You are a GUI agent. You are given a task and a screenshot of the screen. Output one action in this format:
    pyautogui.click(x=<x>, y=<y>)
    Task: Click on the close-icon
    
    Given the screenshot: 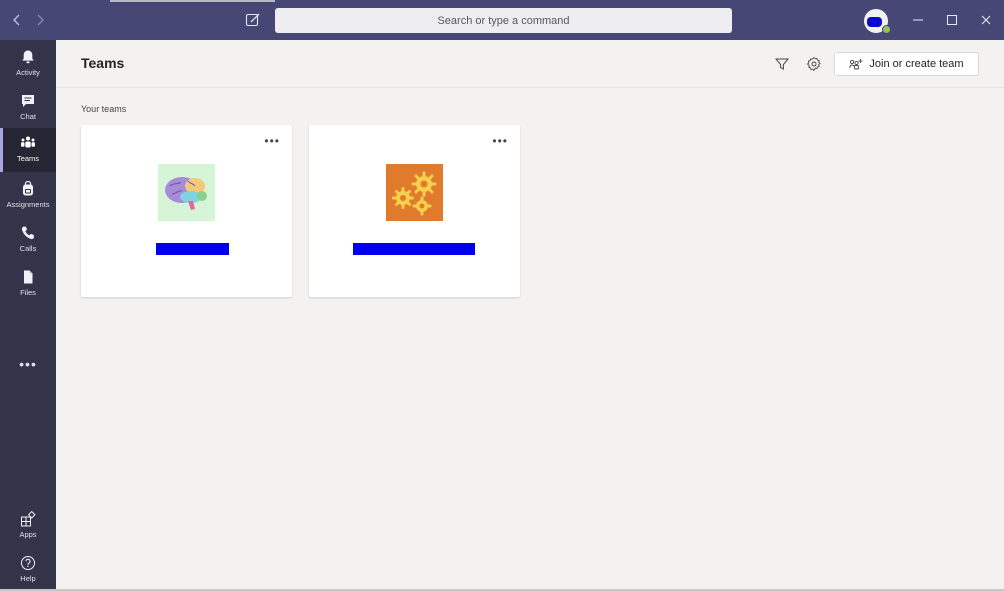 What is the action you would take?
    pyautogui.click(x=986, y=20)
    